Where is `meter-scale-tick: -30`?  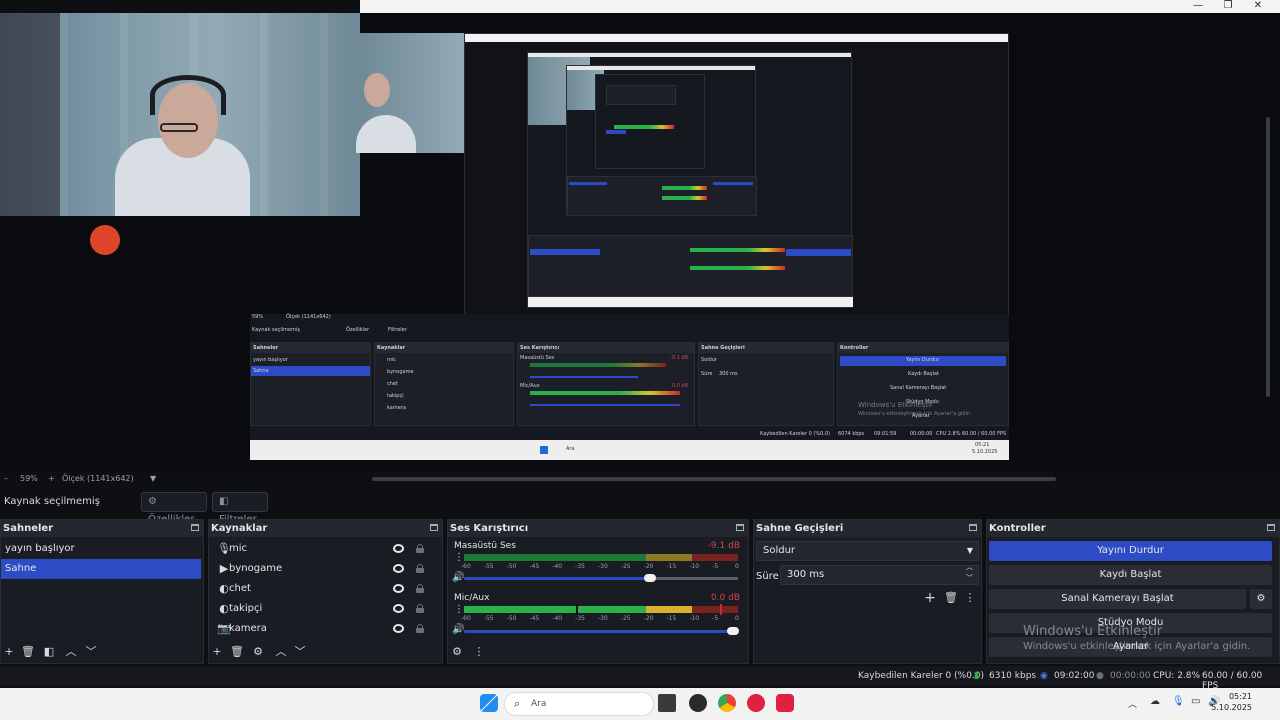 meter-scale-tick: -30 is located at coordinates (603, 566).